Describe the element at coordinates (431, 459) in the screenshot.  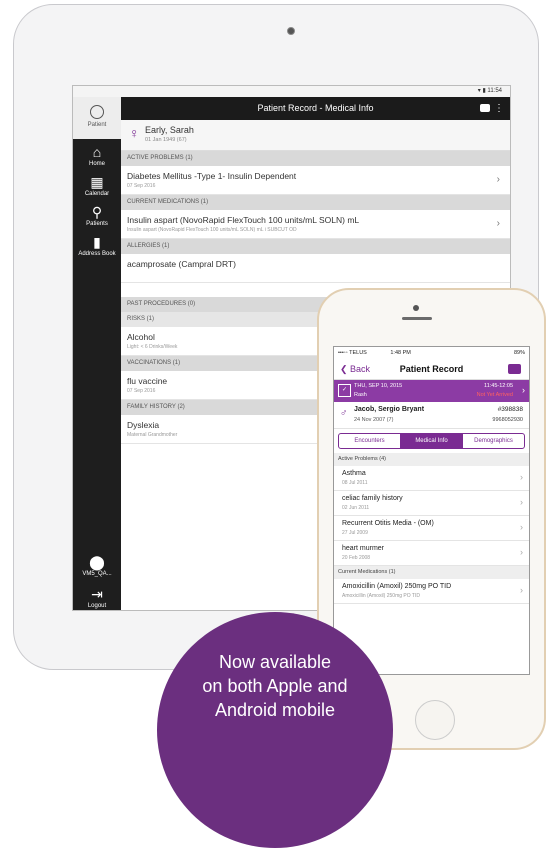
I see `section-header: Active Problems (4)` at that location.